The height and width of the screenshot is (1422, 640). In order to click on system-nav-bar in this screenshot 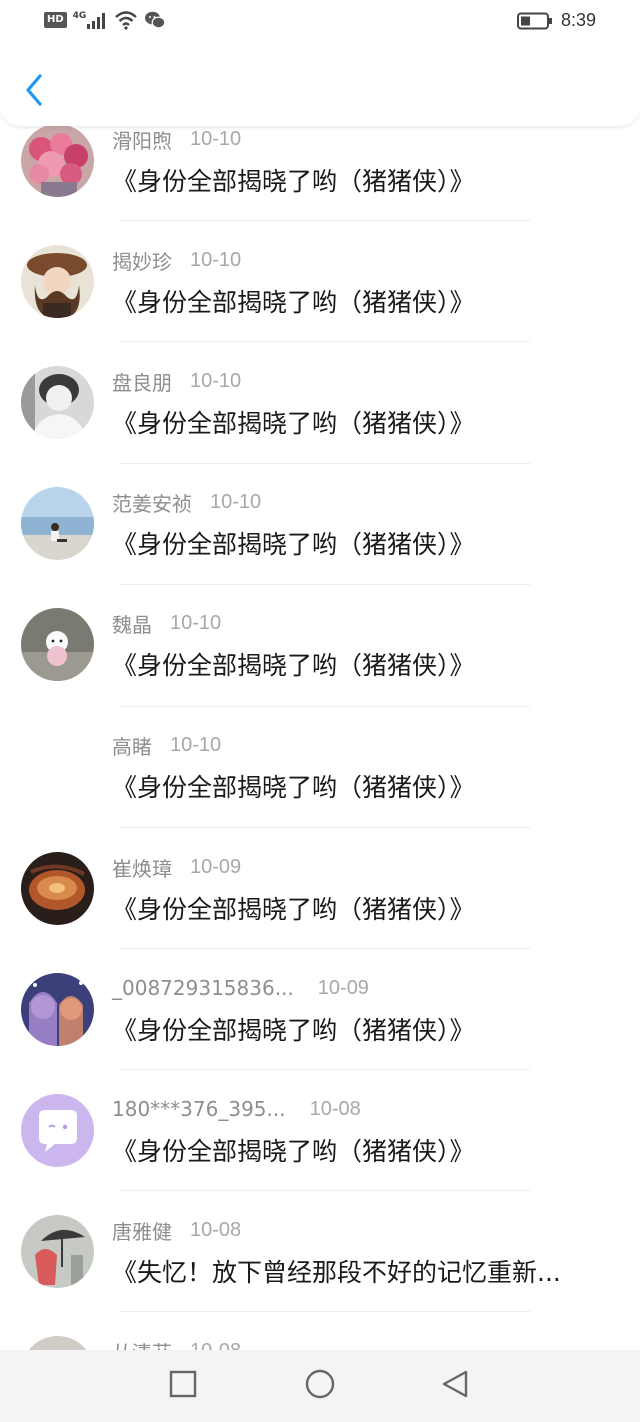, I will do `click(320, 1386)`.